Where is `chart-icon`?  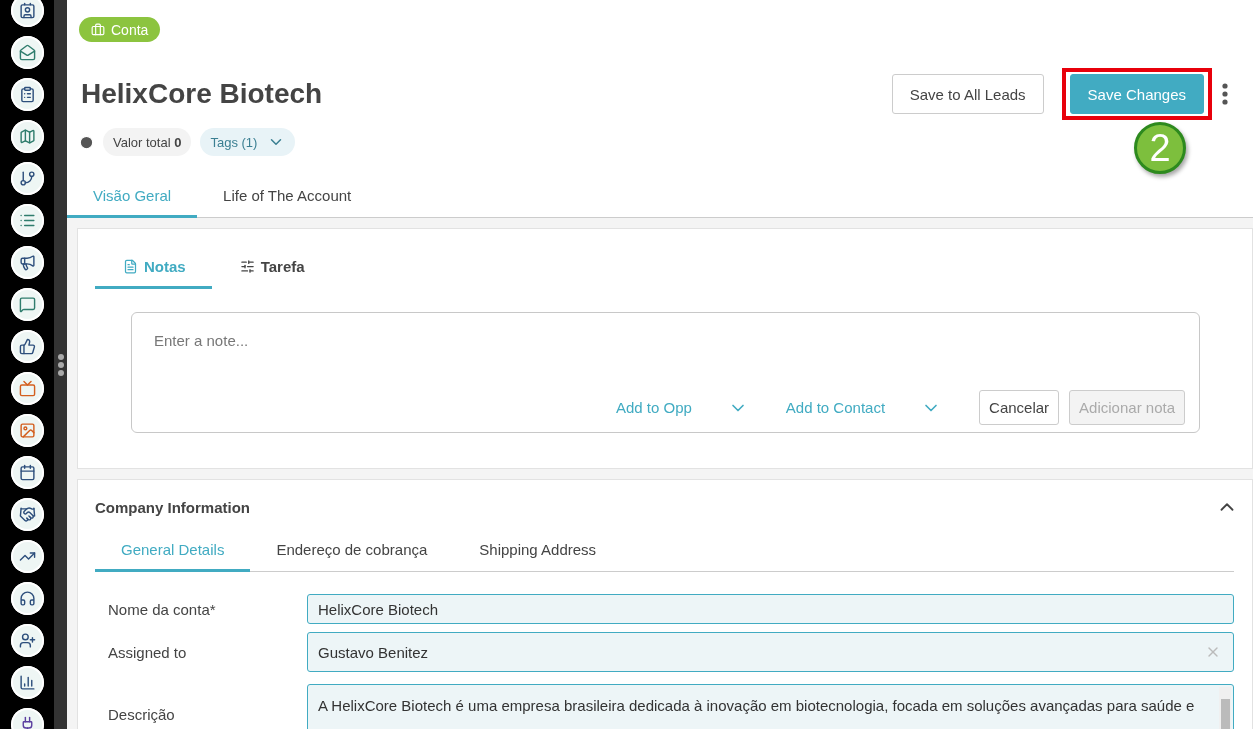 chart-icon is located at coordinates (27, 556).